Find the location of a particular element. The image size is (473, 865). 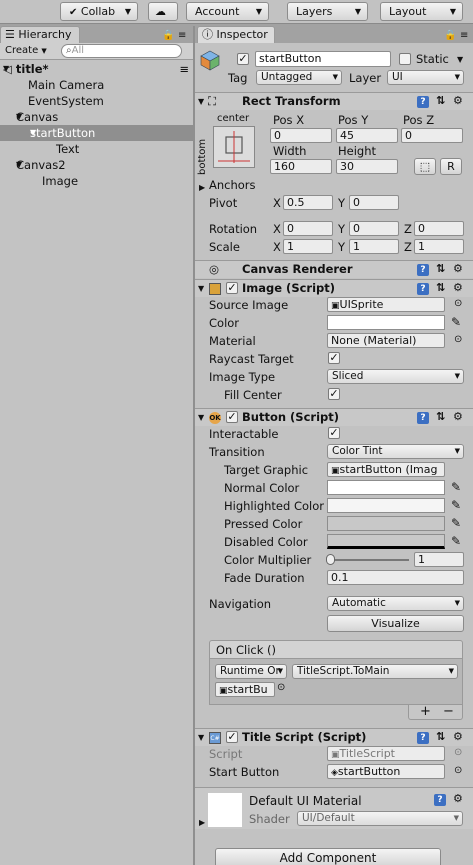

hierarchy-item-canvas: ▼ Canvas is located at coordinates (96, 117).